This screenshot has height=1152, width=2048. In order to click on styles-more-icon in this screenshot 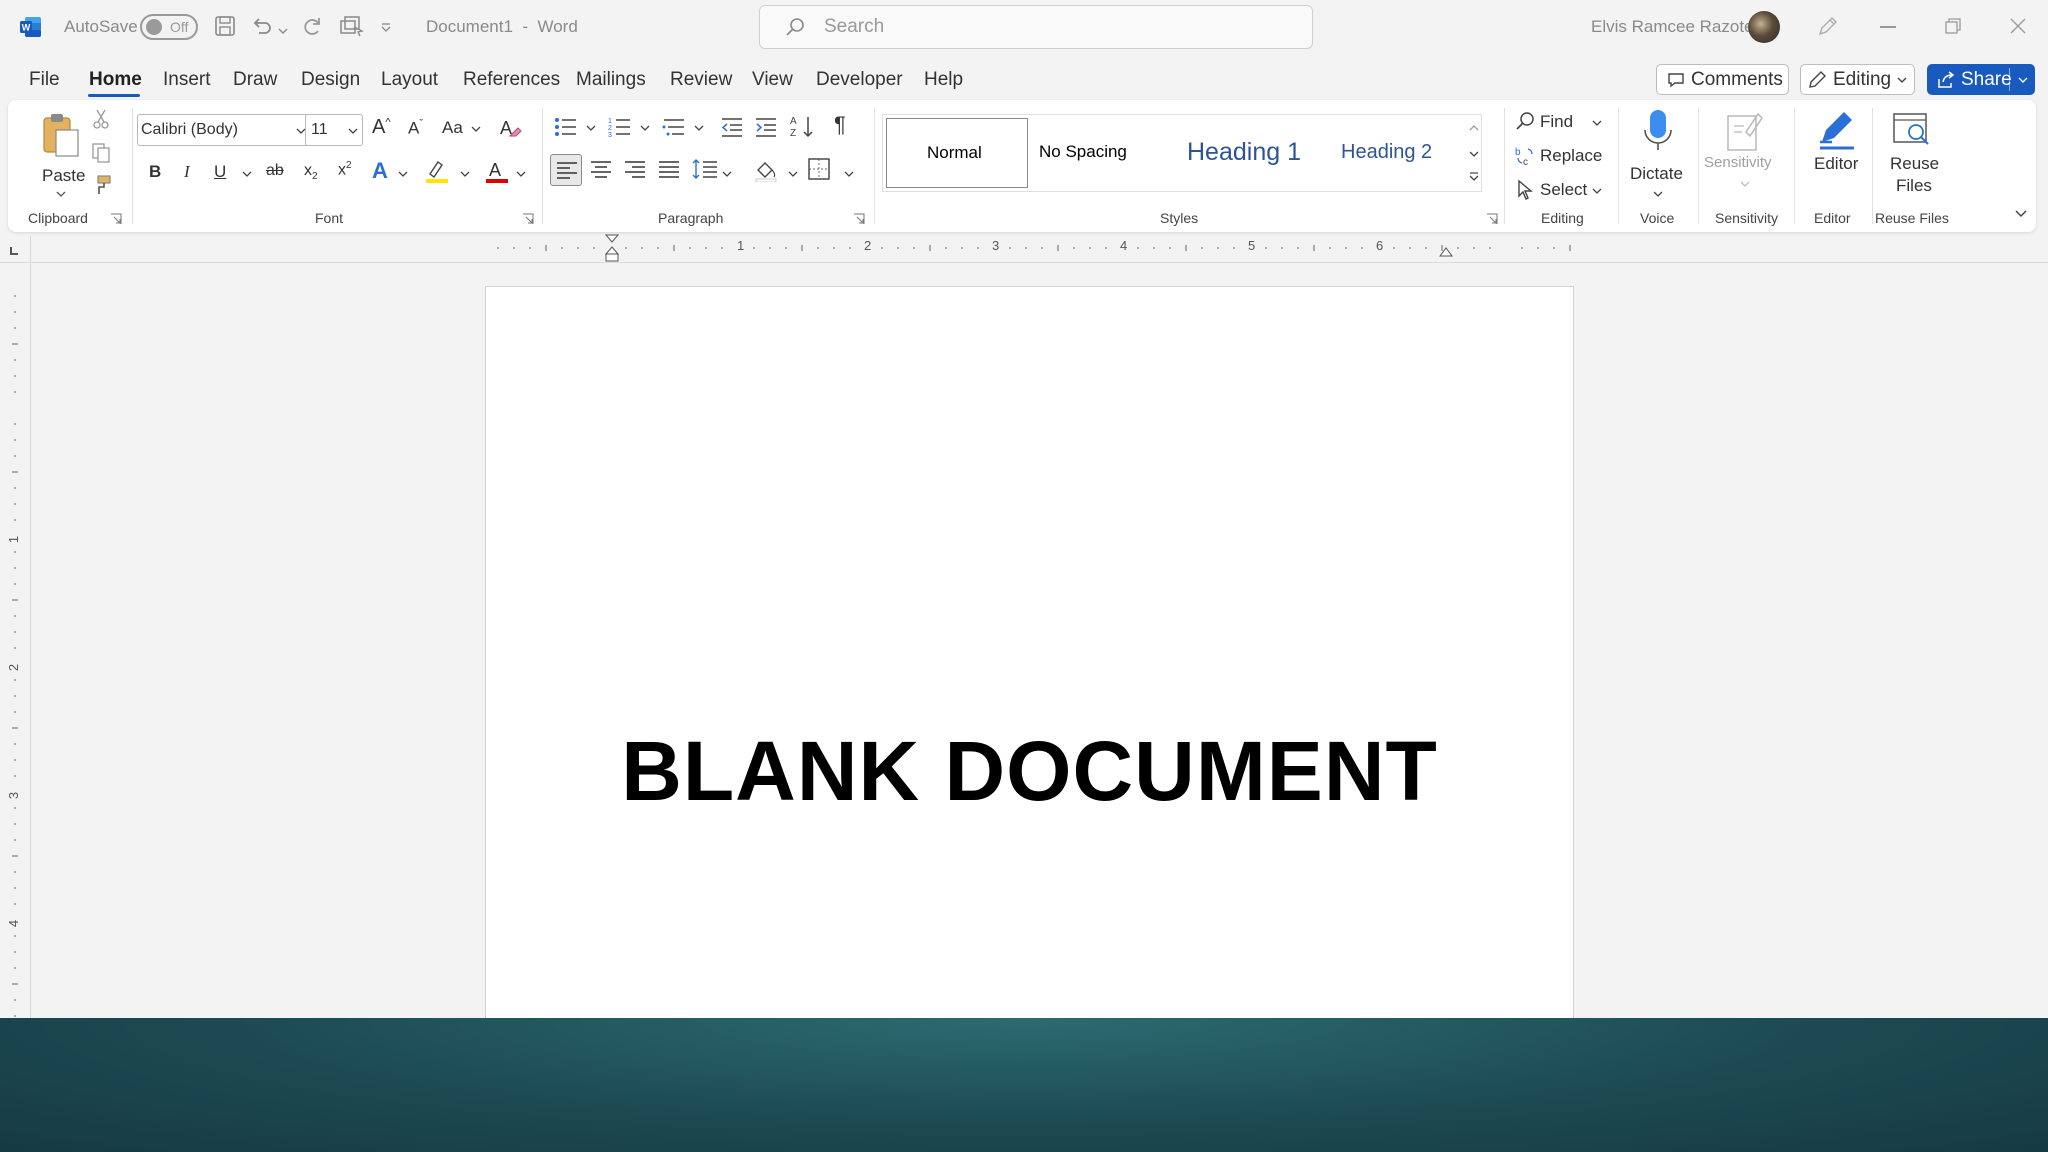, I will do `click(1474, 179)`.